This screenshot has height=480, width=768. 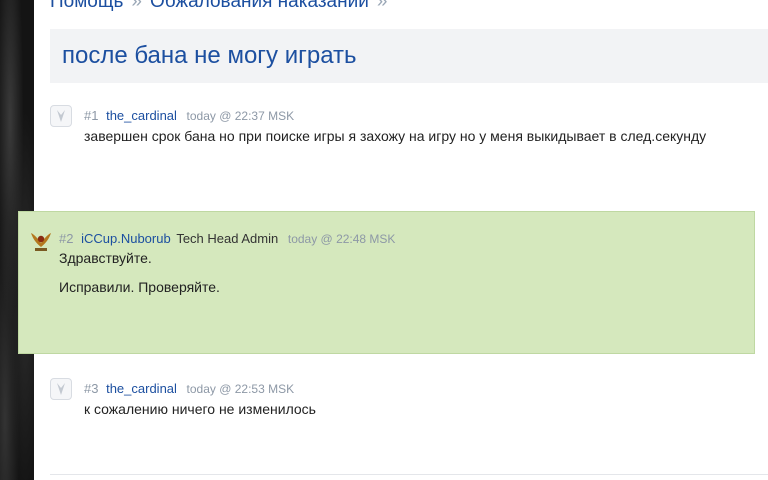 I want to click on post-body-line: Исправили. Проверяйте., so click(x=139, y=287).